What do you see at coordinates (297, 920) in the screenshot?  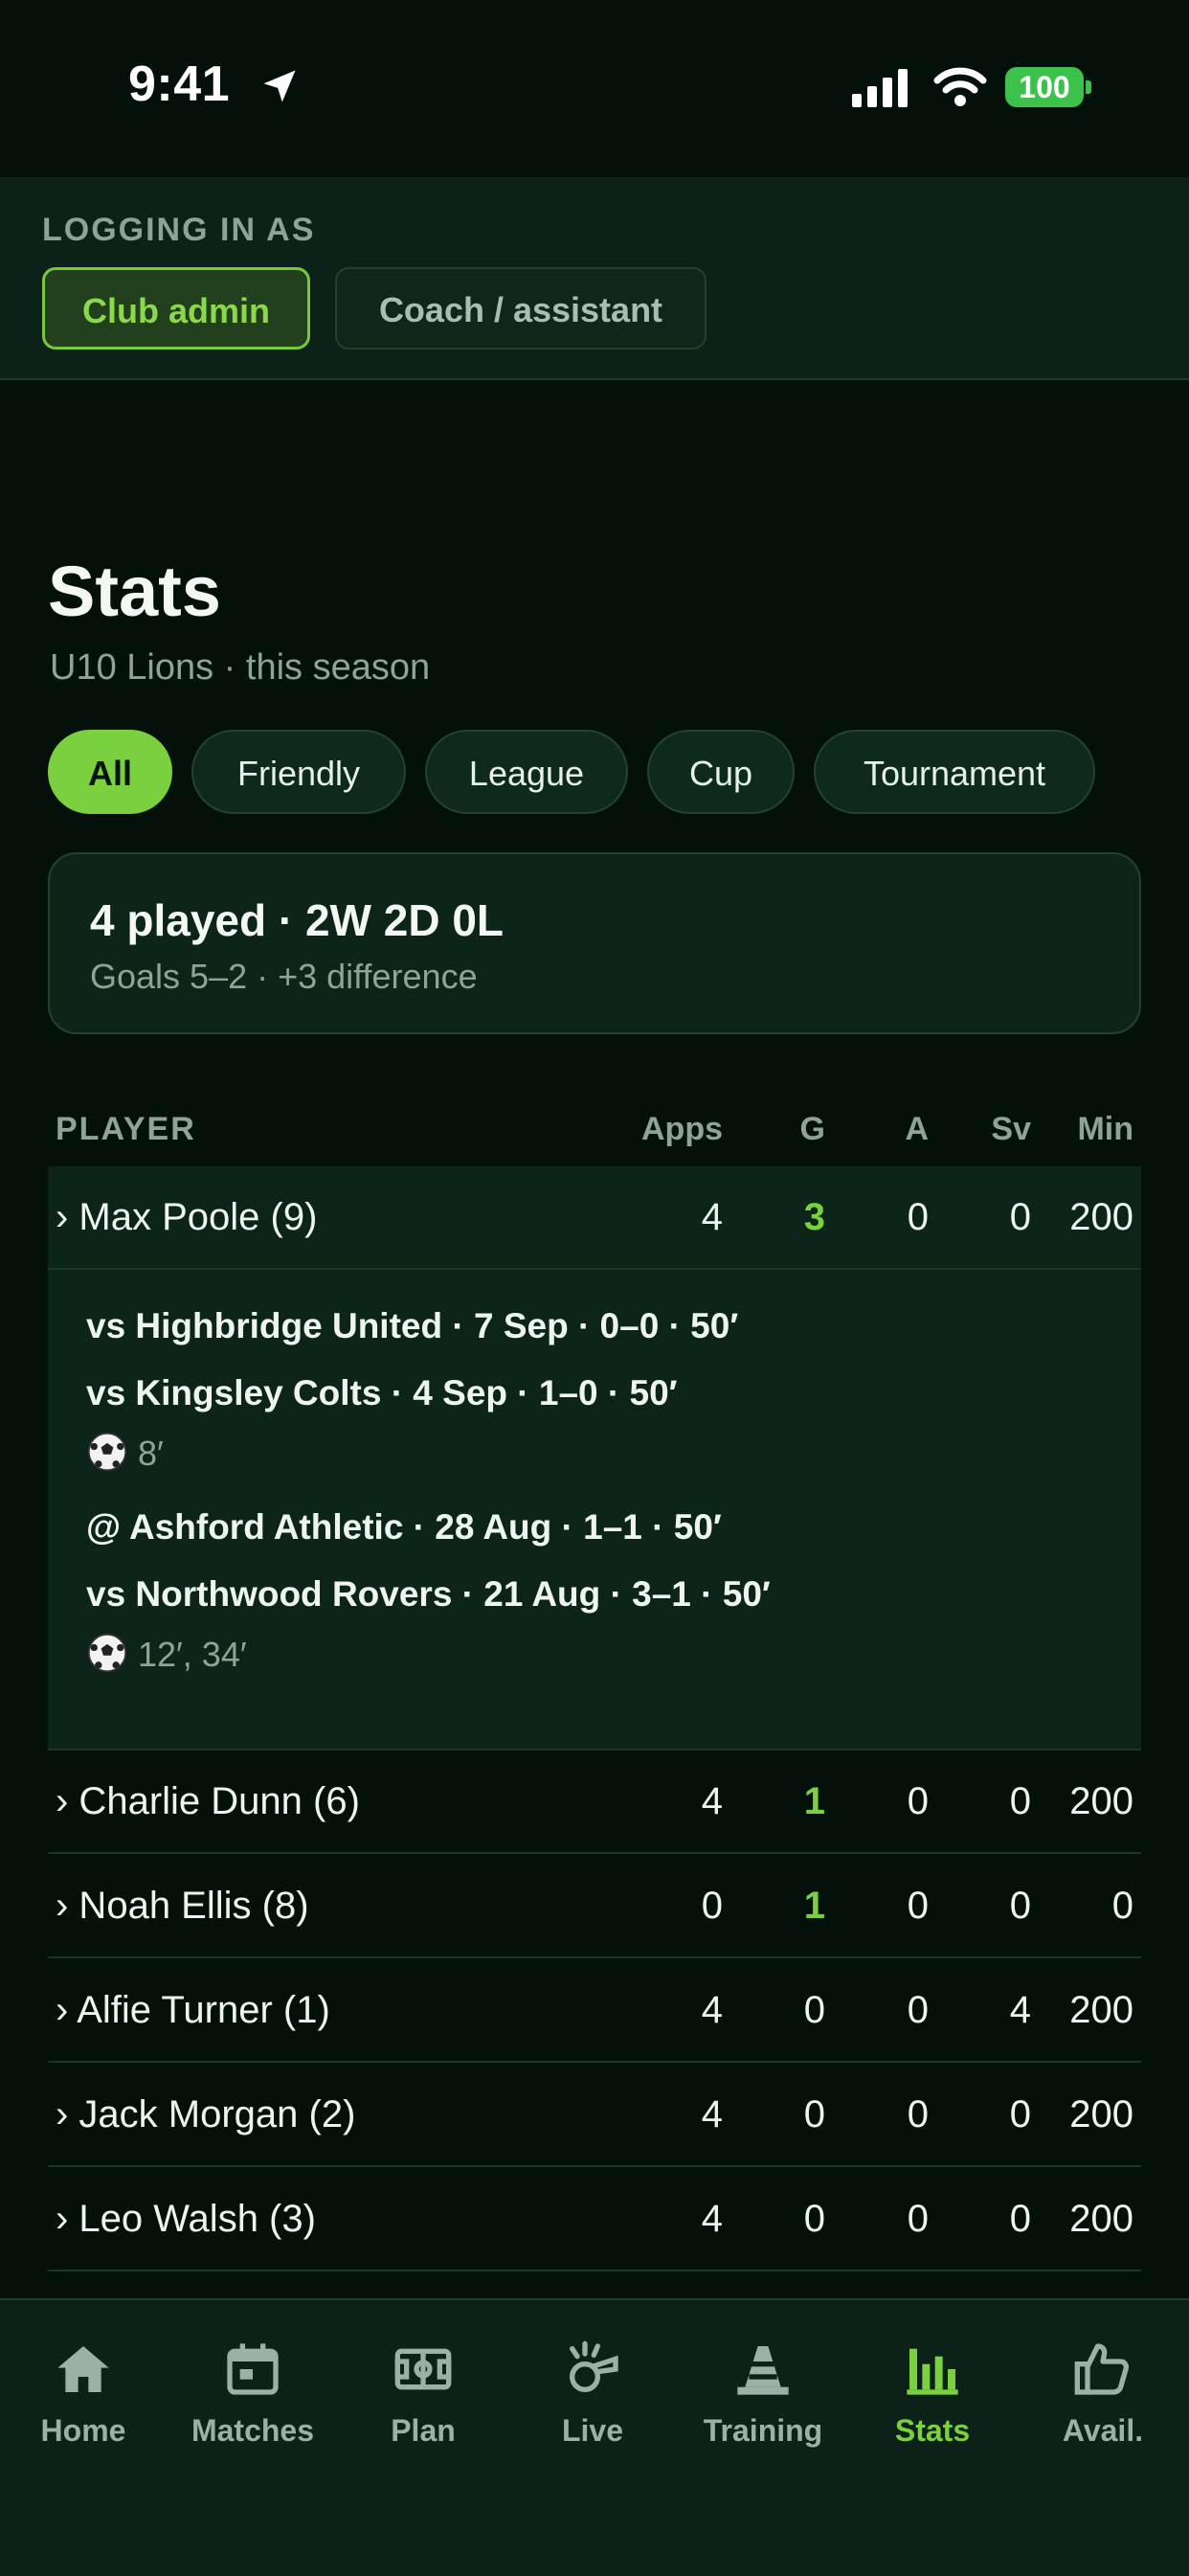 I see `summary-record: 4 played · 2W 2D 0L` at bounding box center [297, 920].